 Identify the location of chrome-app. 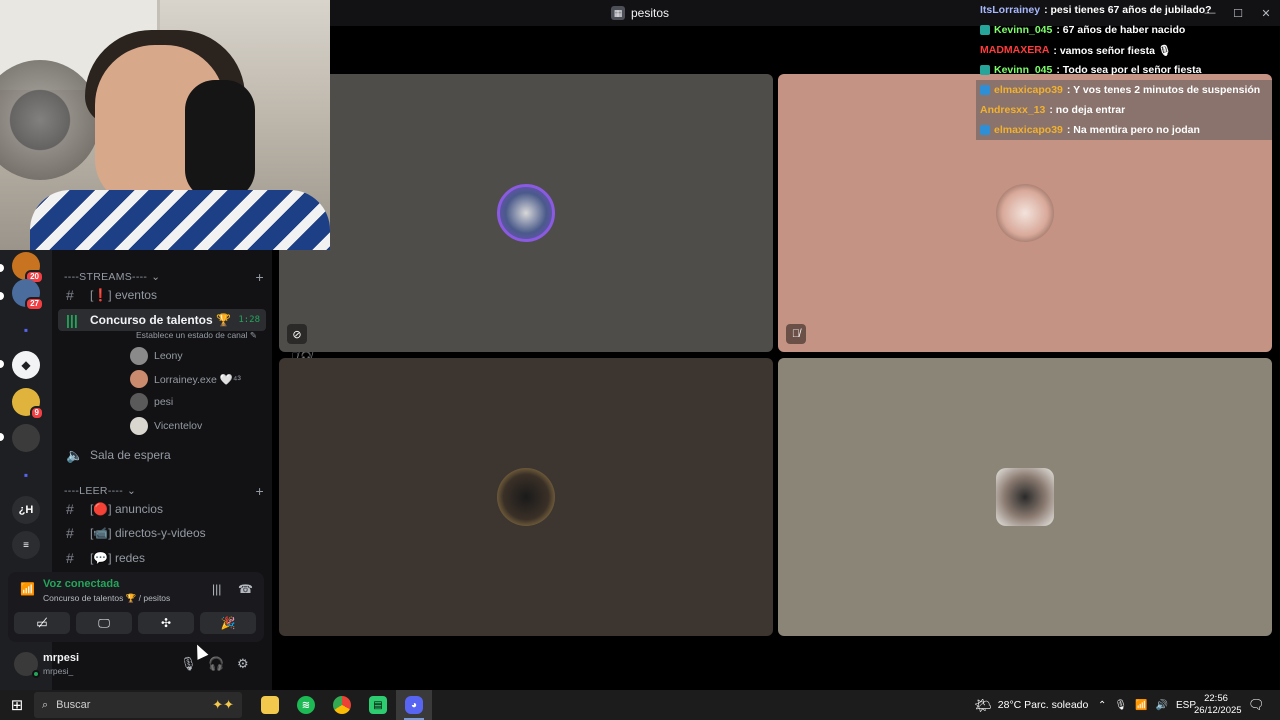
(342, 705).